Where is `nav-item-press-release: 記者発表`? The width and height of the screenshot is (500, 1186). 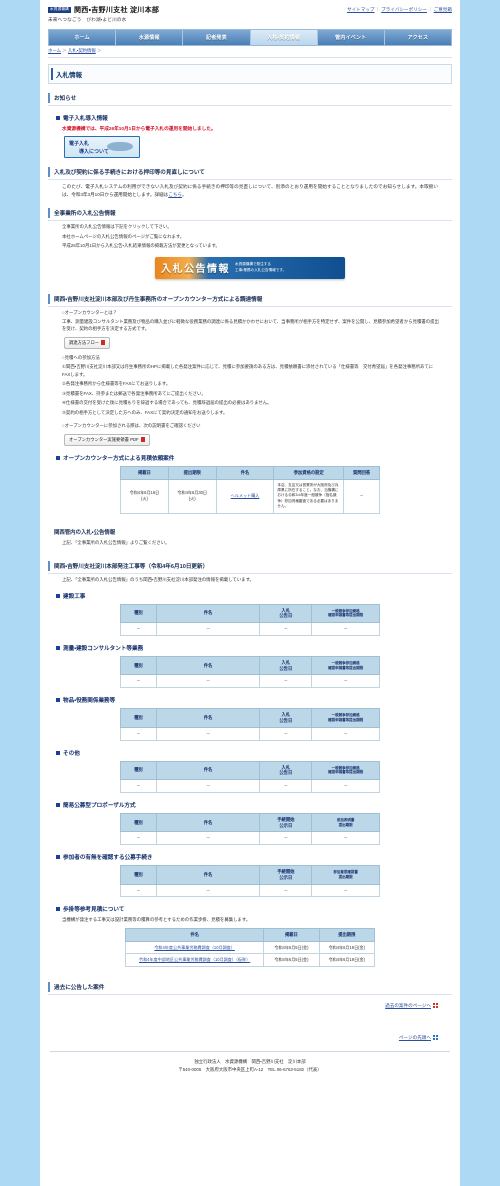
nav-item-press-release: 記者発表 is located at coordinates (217, 37).